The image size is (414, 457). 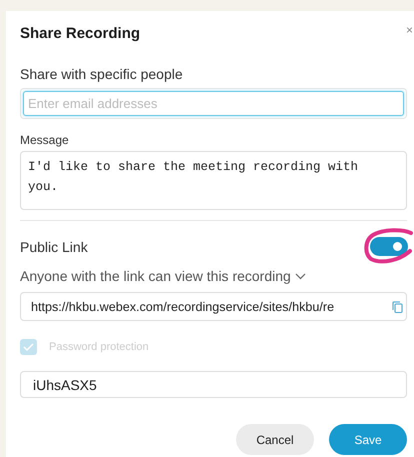 What do you see at coordinates (213, 384) in the screenshot?
I see `password-field: iUhsASX5` at bounding box center [213, 384].